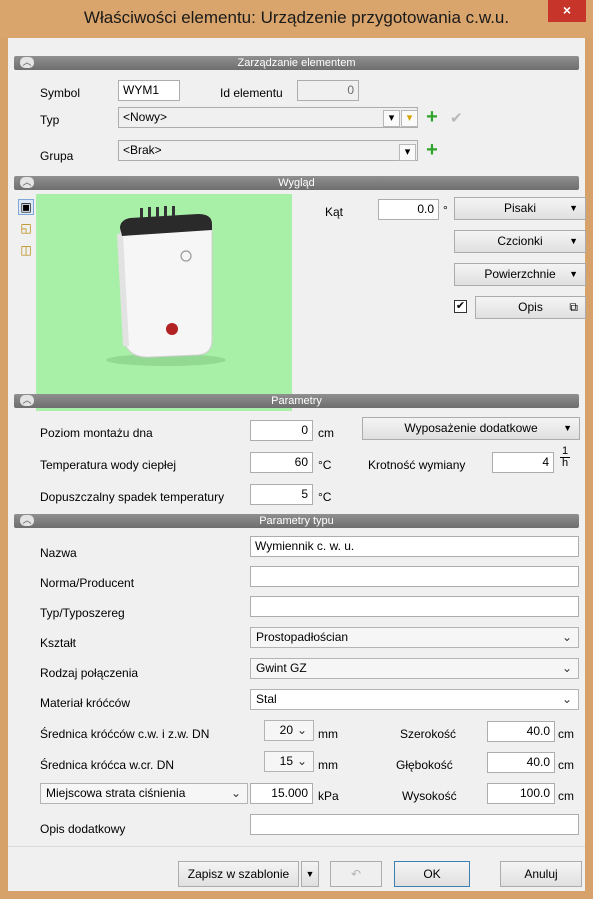 This screenshot has height=899, width=593. I want to click on extra-input, so click(414, 824).